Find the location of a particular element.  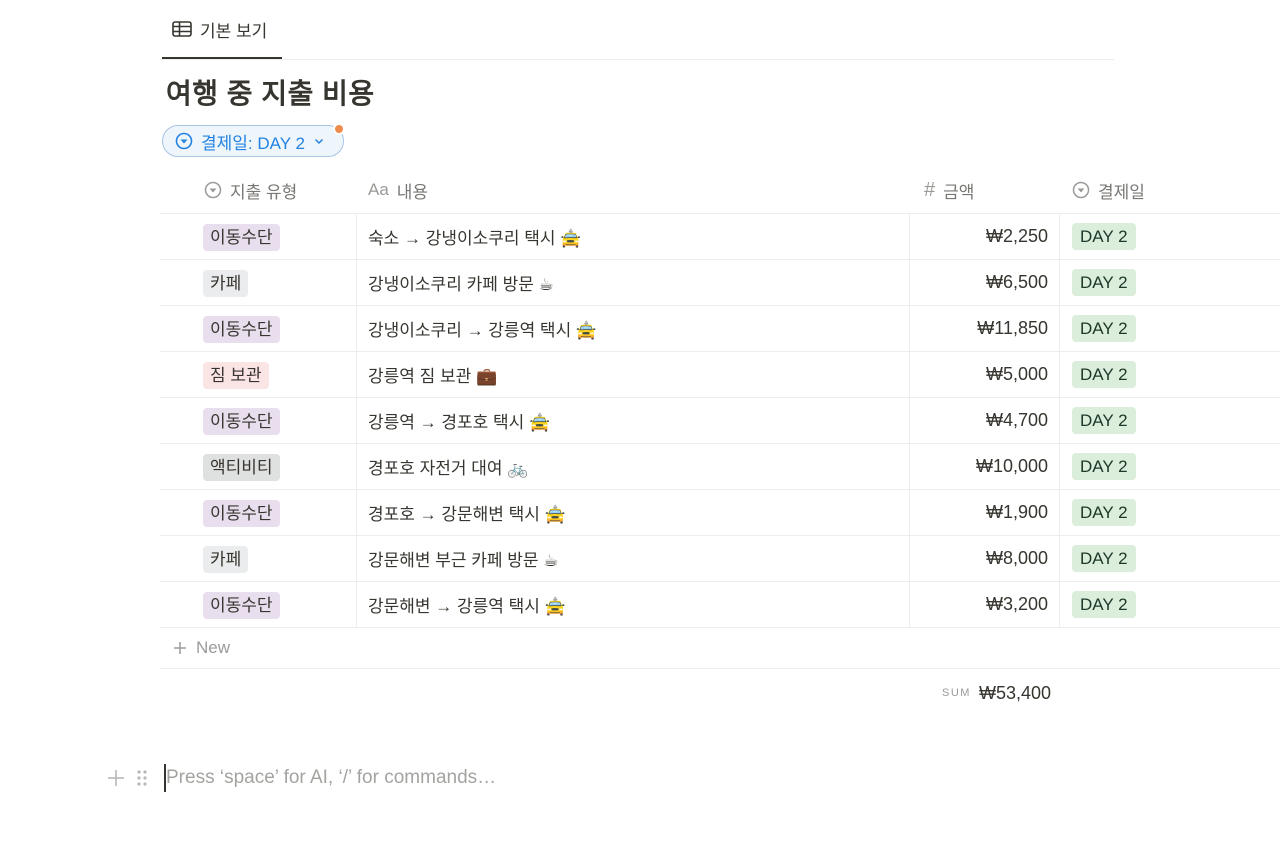

table-row: 카페 강냉이소쿠리 카페 방문 ☕ ₩6,500 DAY 2 is located at coordinates (720, 283).